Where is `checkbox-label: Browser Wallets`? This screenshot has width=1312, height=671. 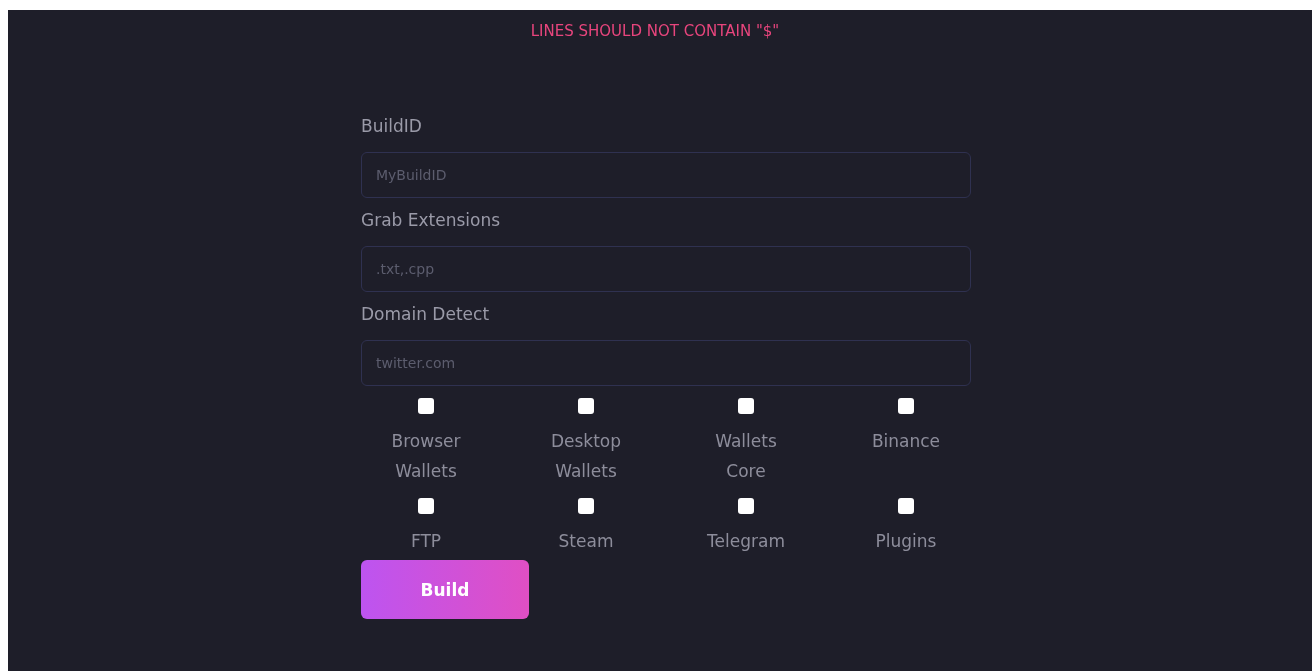 checkbox-label: Browser Wallets is located at coordinates (426, 456).